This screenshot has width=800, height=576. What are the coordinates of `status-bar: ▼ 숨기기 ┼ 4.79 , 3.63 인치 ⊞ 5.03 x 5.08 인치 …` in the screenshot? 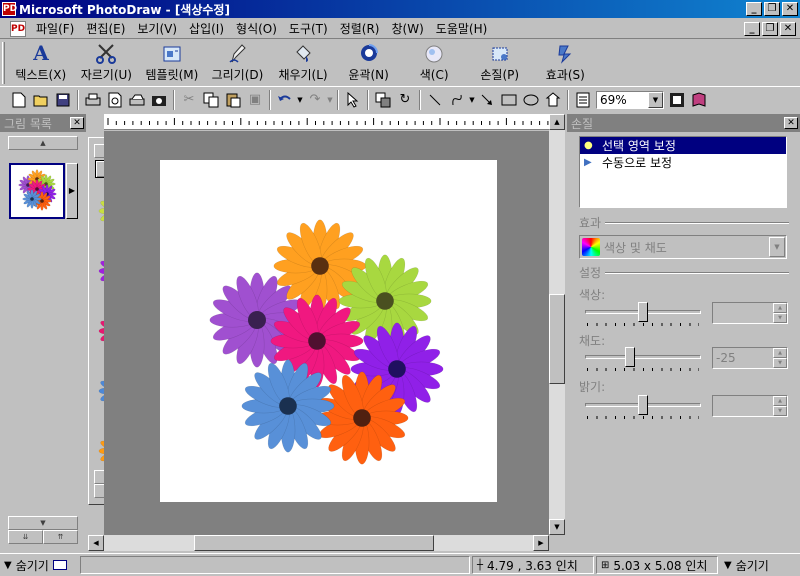 It's located at (400, 564).